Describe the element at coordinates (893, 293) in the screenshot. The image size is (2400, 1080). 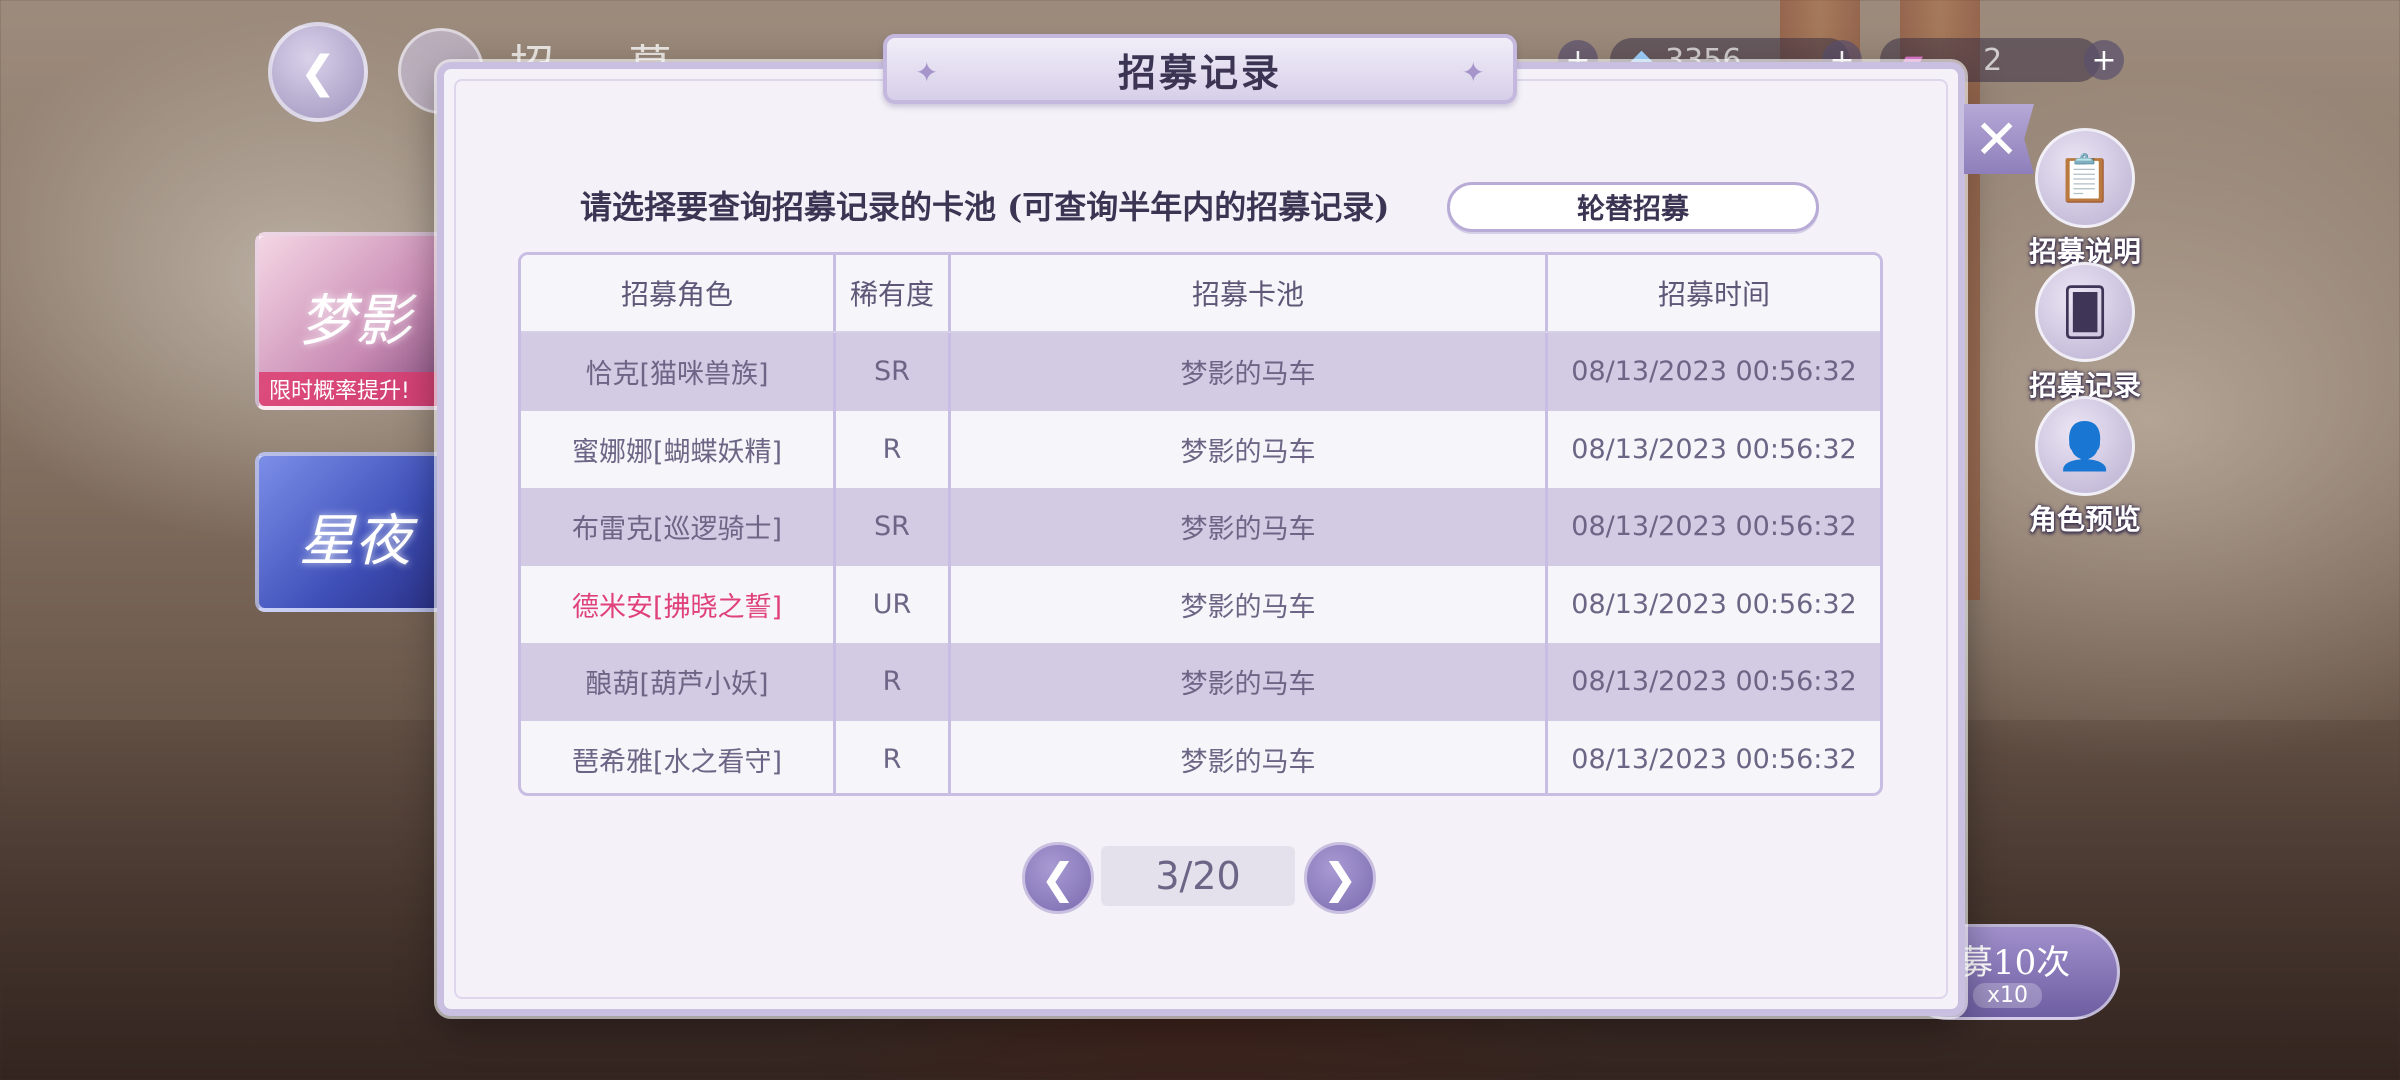
I see `column-header: 稀有度` at that location.